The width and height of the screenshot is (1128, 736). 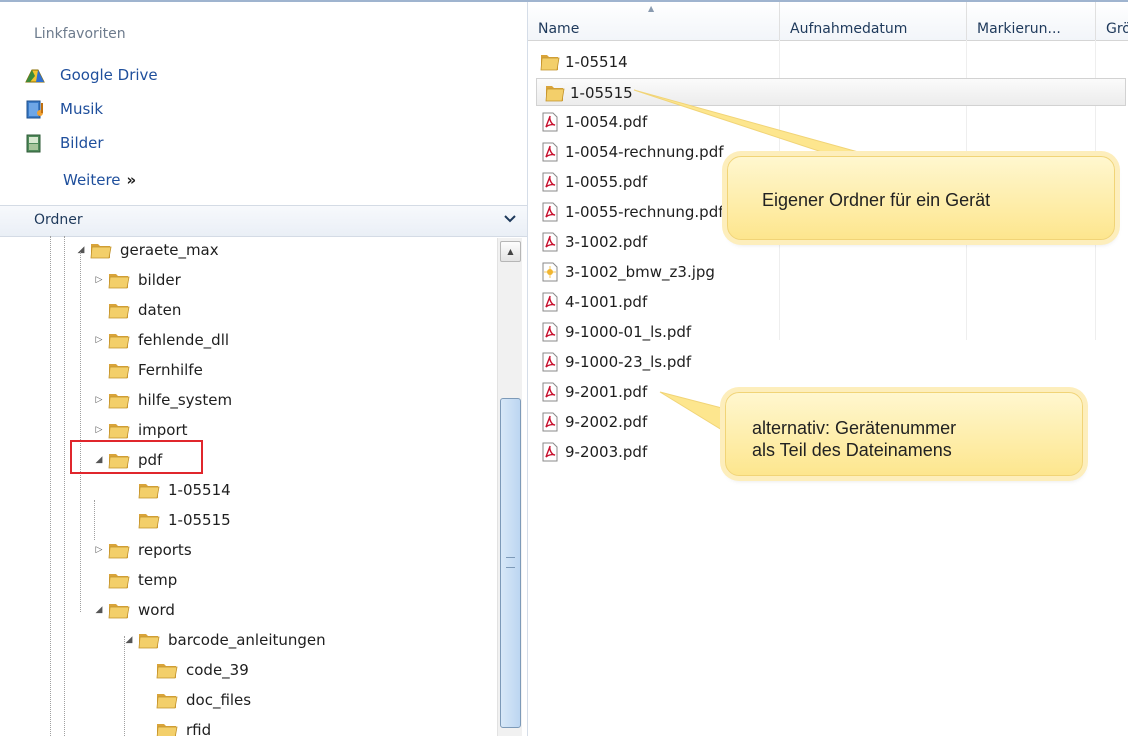 I want to click on tree-item-temp: temp, so click(x=247, y=581).